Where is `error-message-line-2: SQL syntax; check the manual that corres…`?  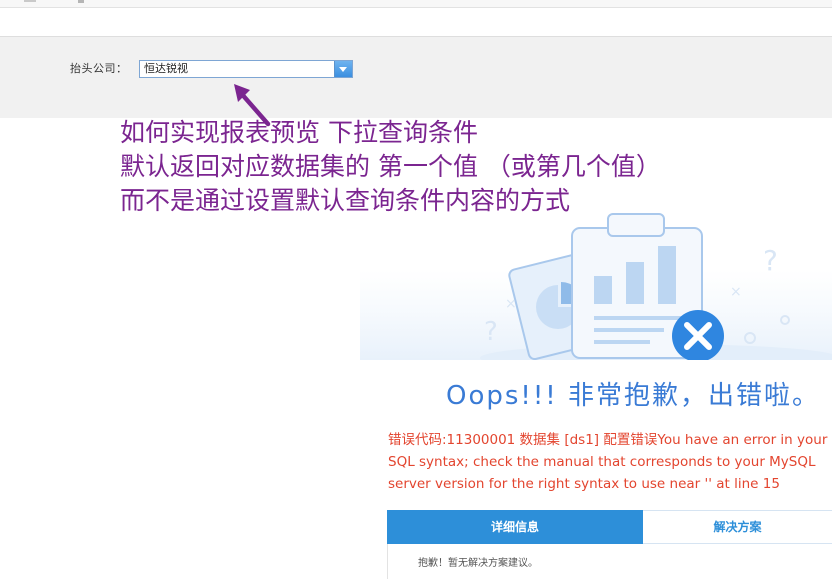
error-message-line-2: SQL syntax; check the manual that corres… is located at coordinates (602, 462).